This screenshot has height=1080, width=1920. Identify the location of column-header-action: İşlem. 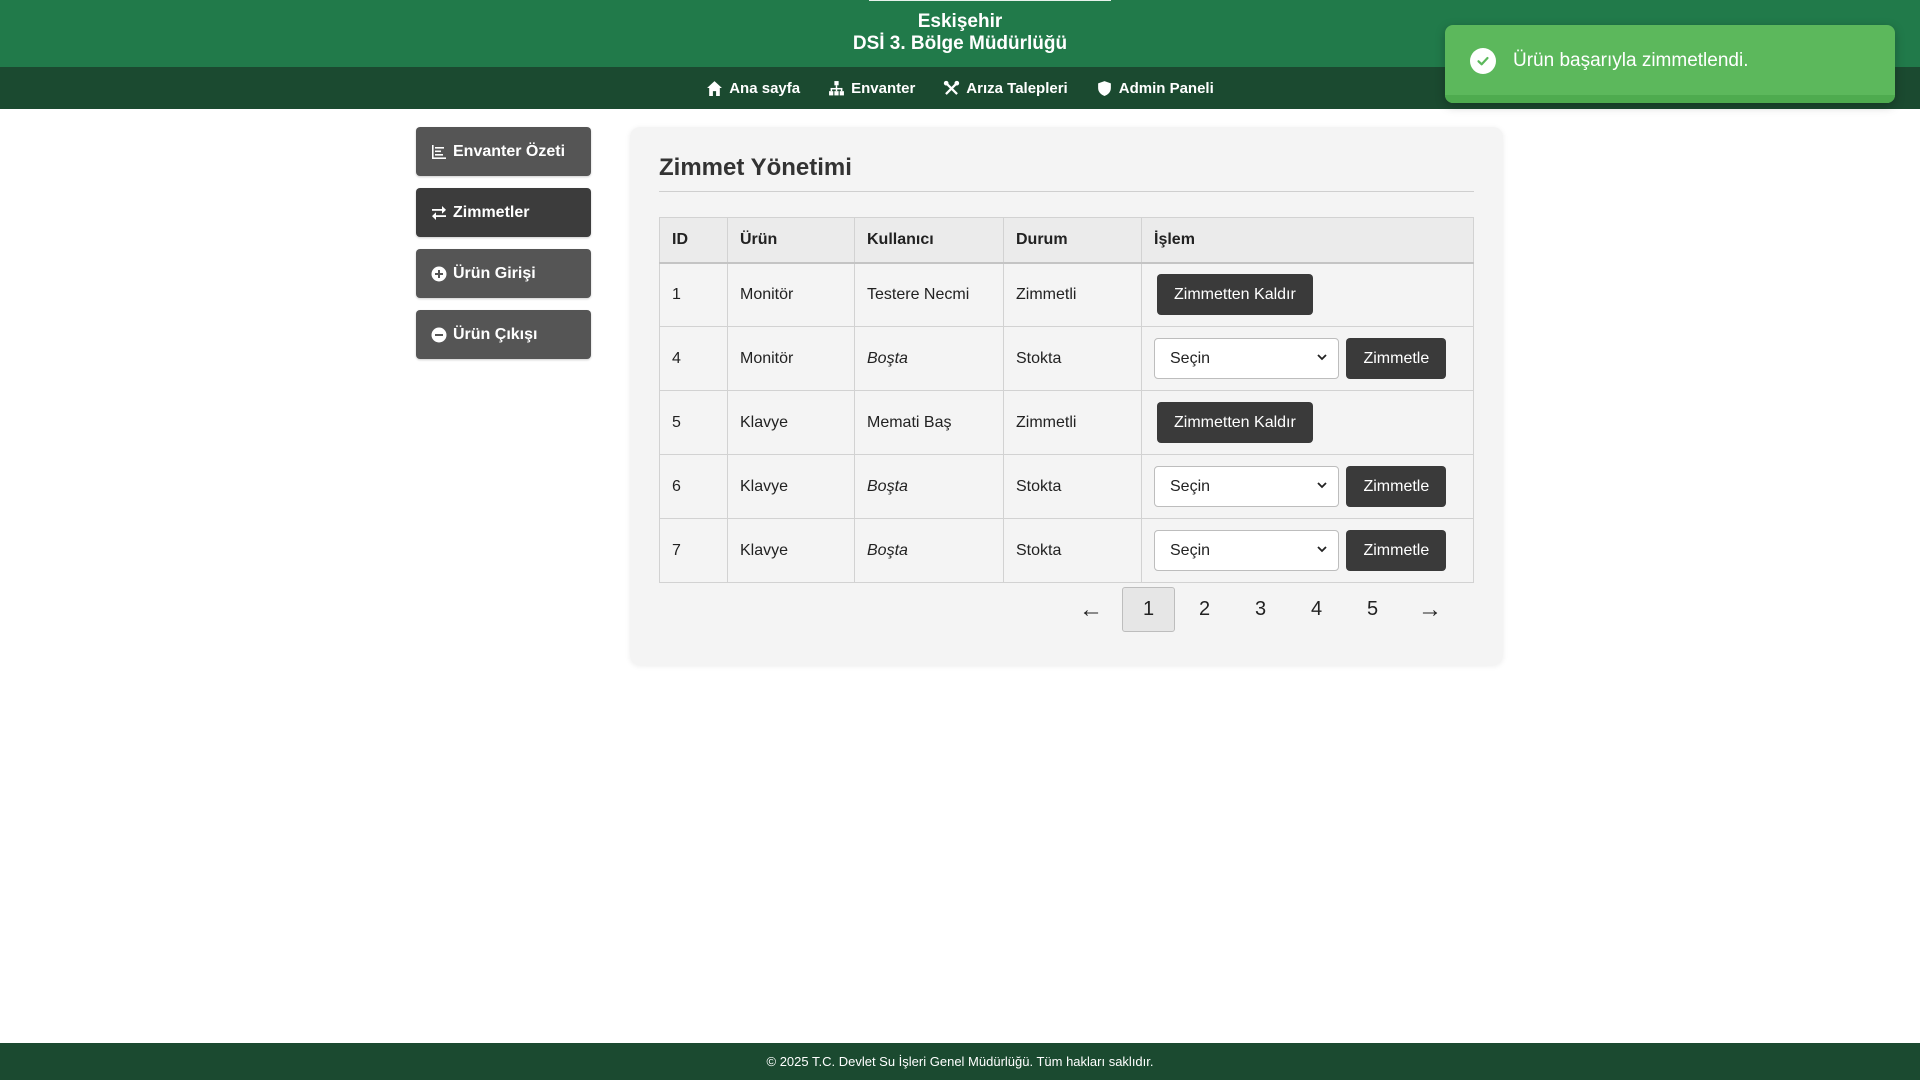
(1307, 240).